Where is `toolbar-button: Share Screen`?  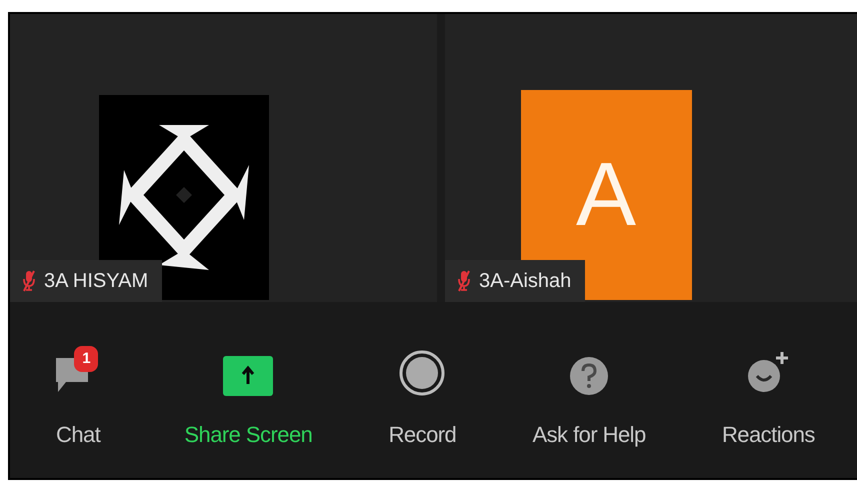 toolbar-button: Share Screen is located at coordinates (248, 398).